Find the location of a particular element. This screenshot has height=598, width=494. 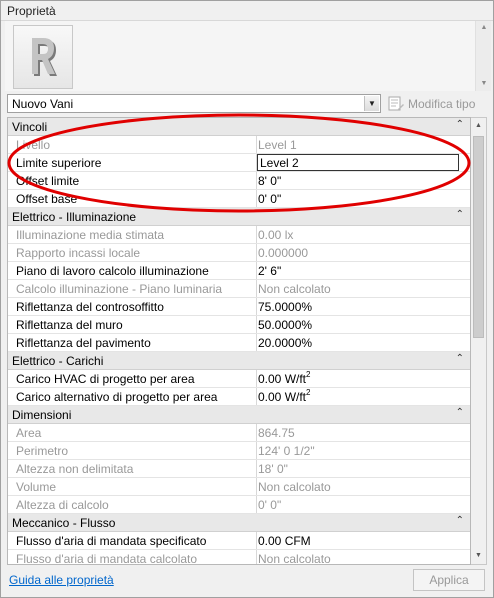

edit-type-button: Modifica tipo is located at coordinates (437, 104).